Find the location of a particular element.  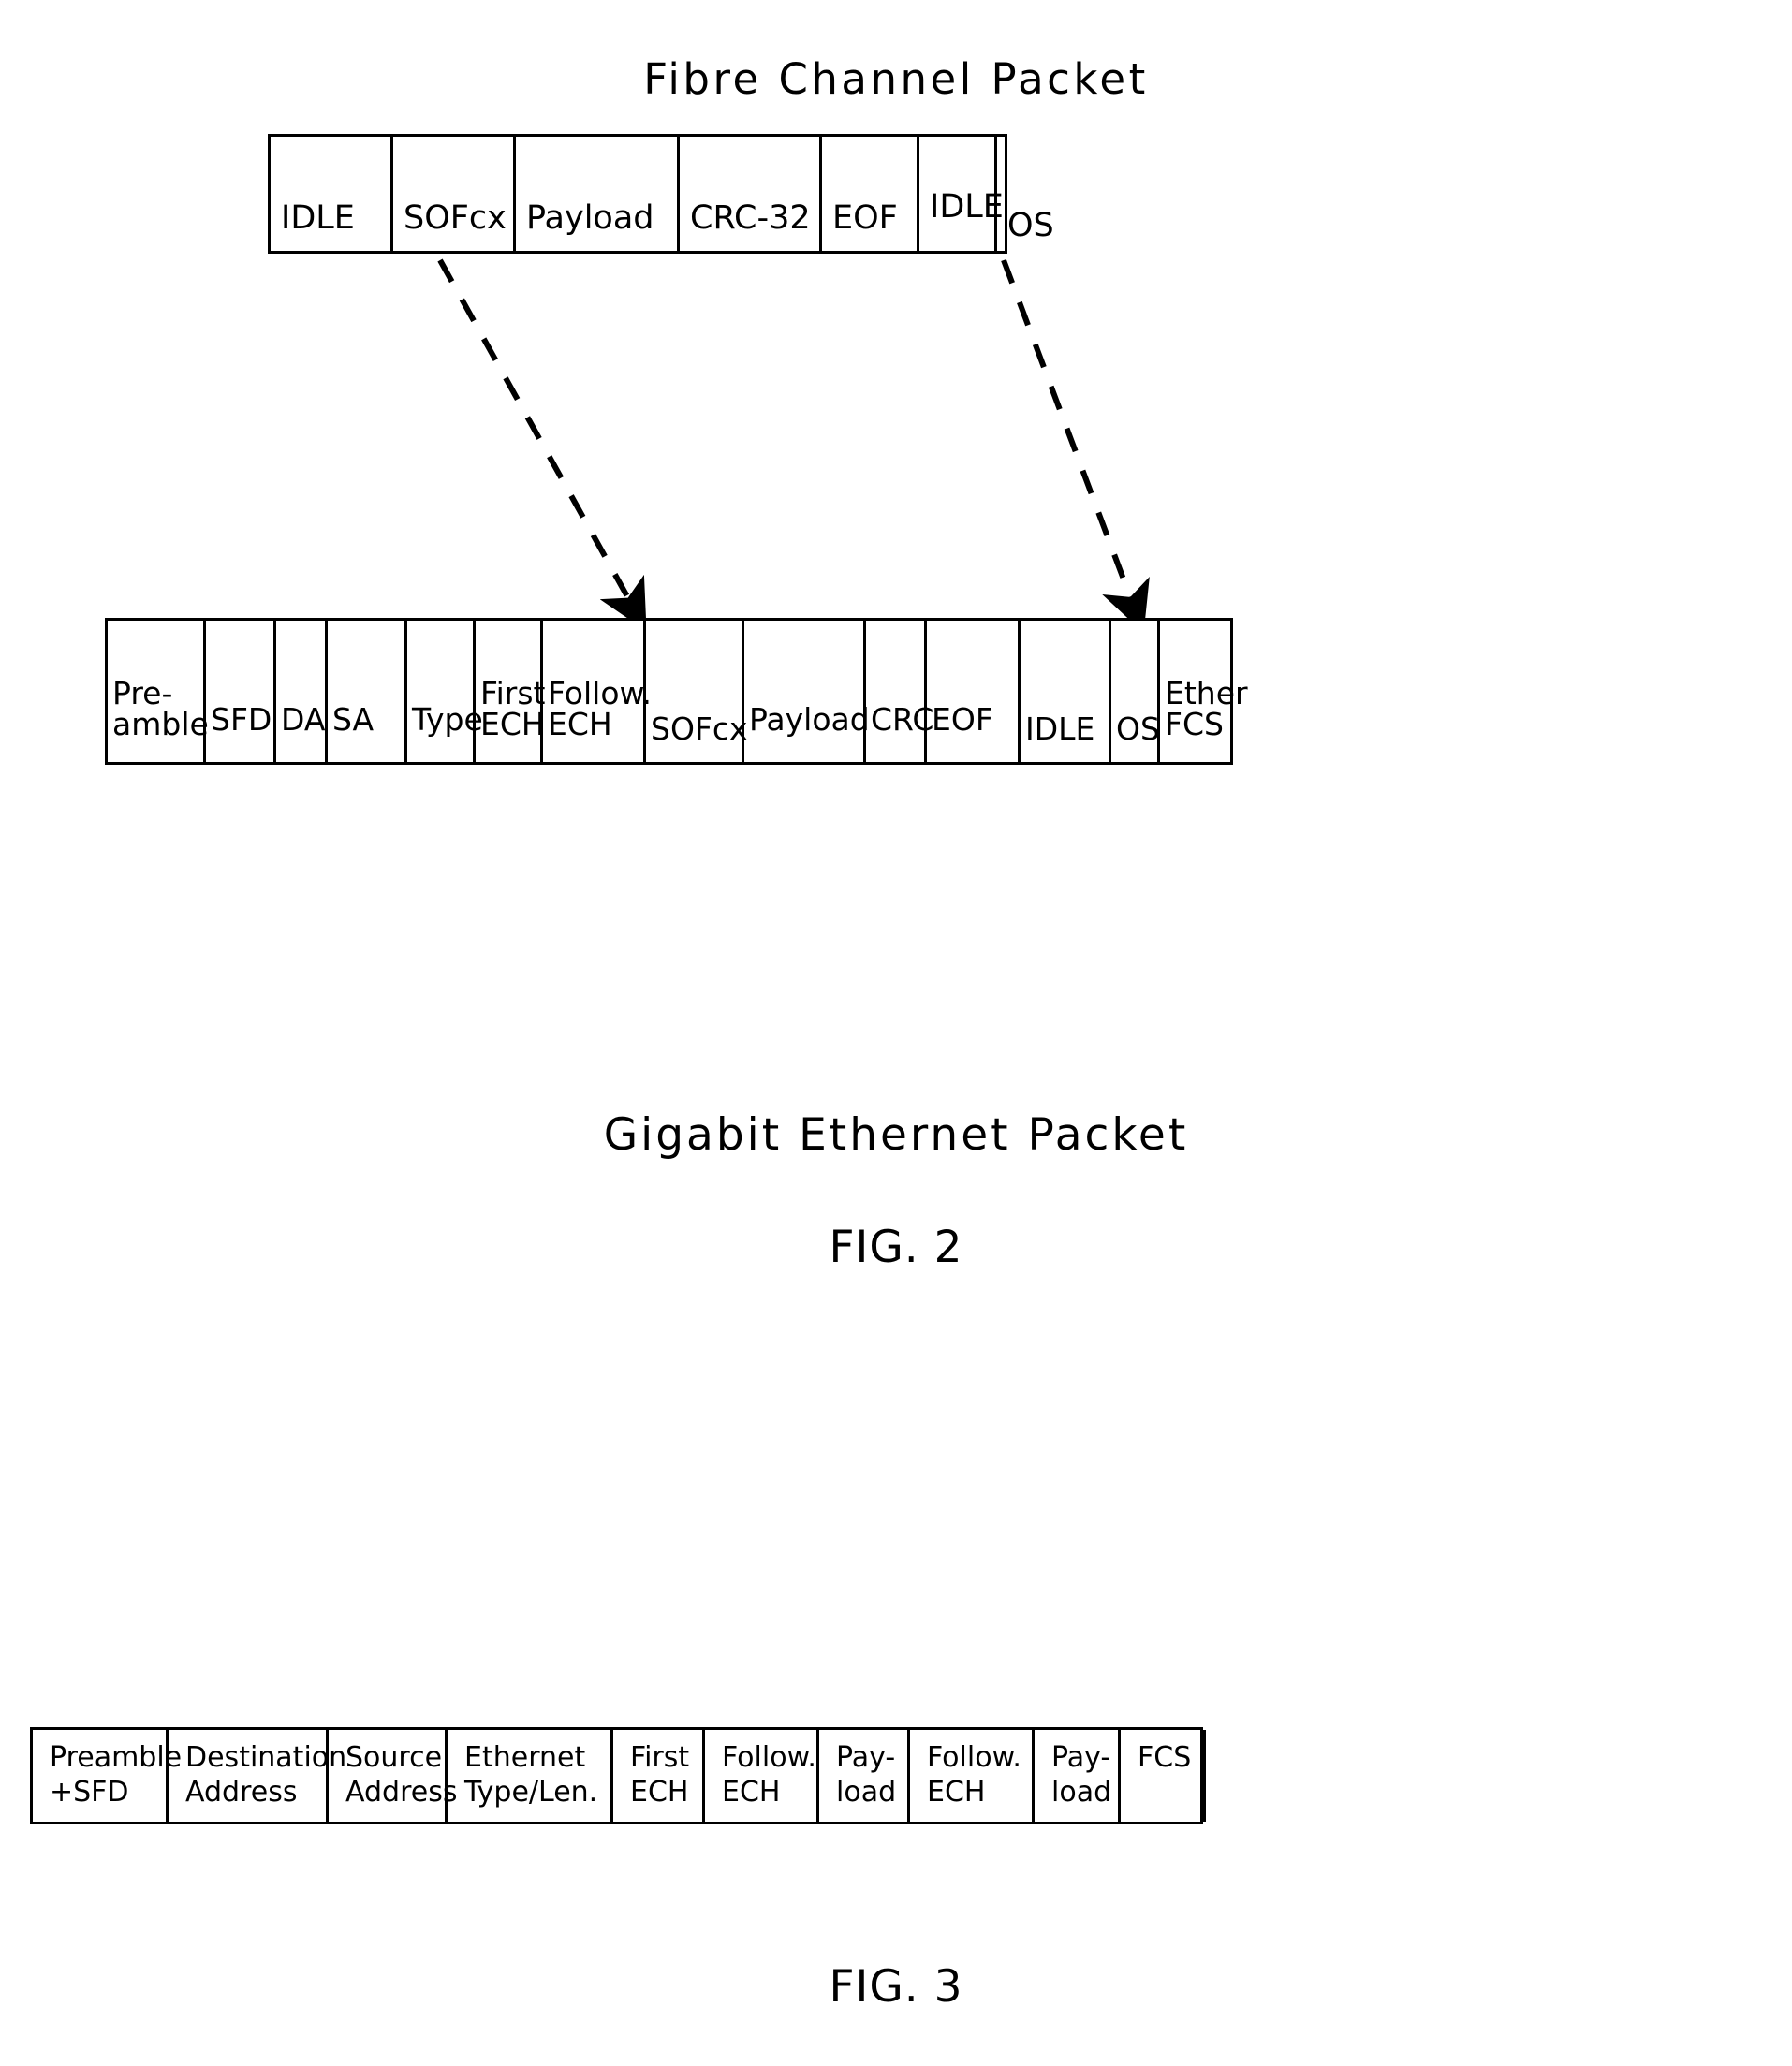

packet-field-cell: SA is located at coordinates (367, 691).